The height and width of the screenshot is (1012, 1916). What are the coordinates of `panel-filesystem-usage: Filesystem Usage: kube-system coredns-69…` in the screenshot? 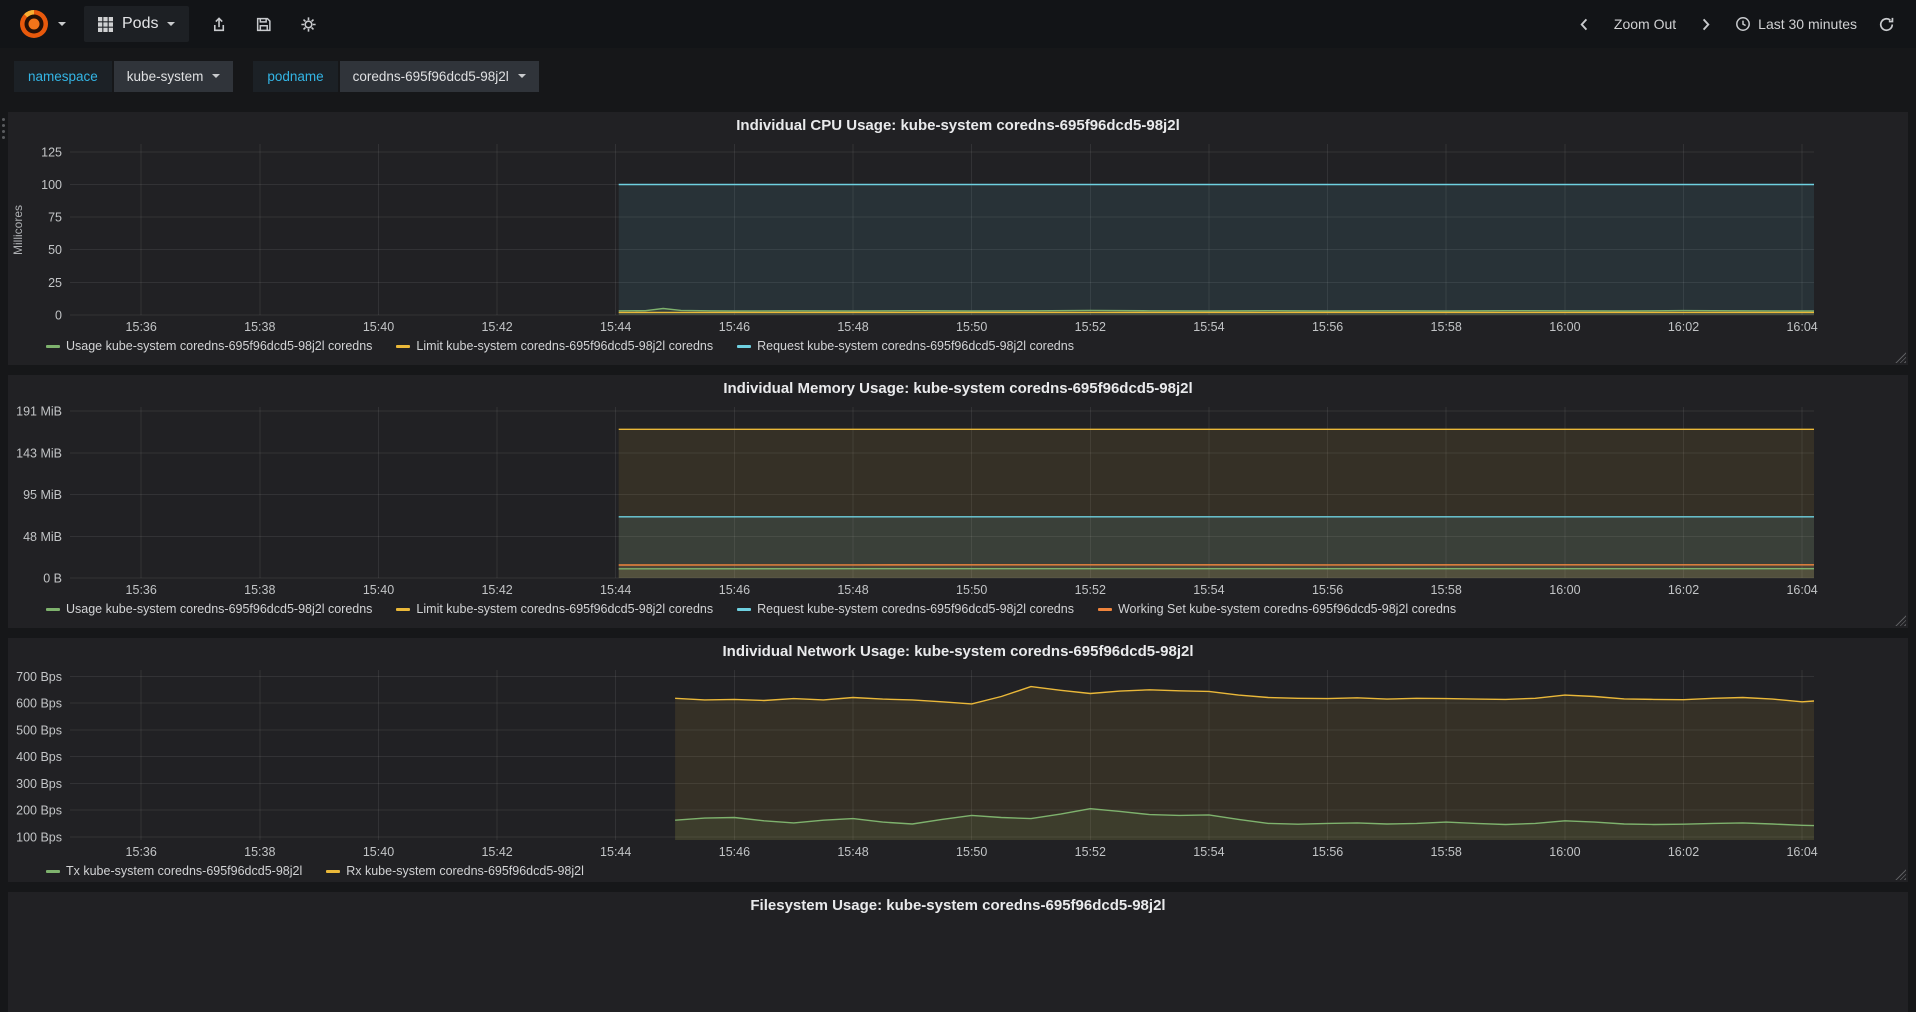 It's located at (958, 952).